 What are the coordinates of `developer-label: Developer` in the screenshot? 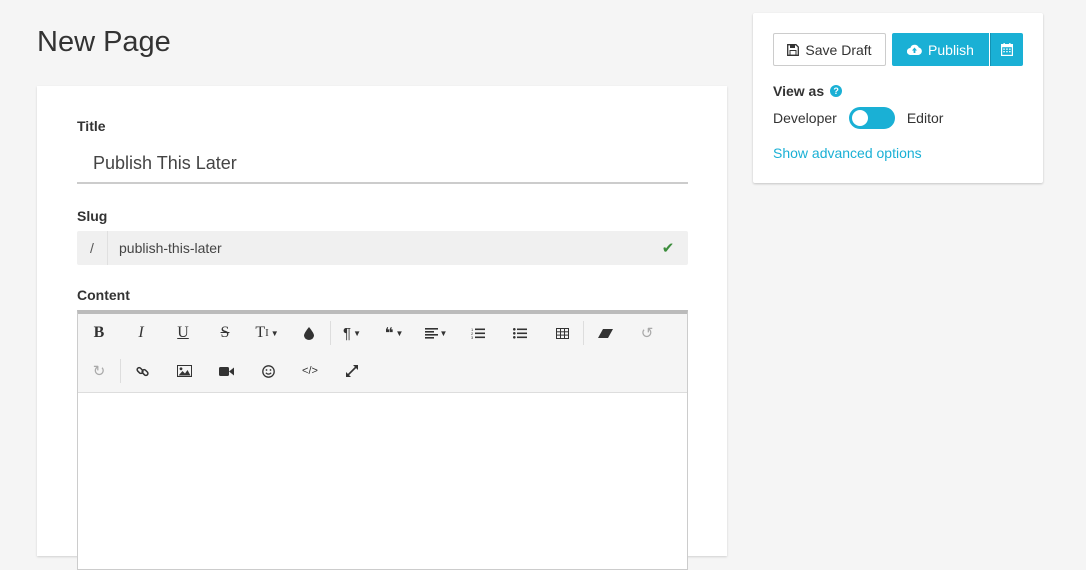 It's located at (805, 118).